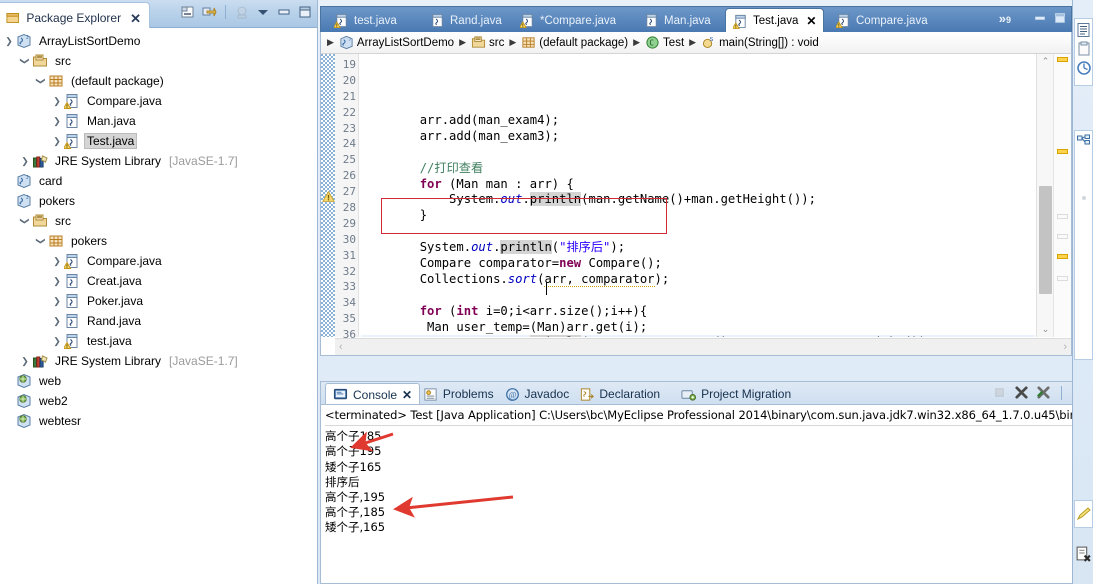 Image resolution: width=1093 pixels, height=584 pixels. What do you see at coordinates (158, 321) in the screenshot?
I see `tree-item-rand-java: ❯ Rand.java` at bounding box center [158, 321].